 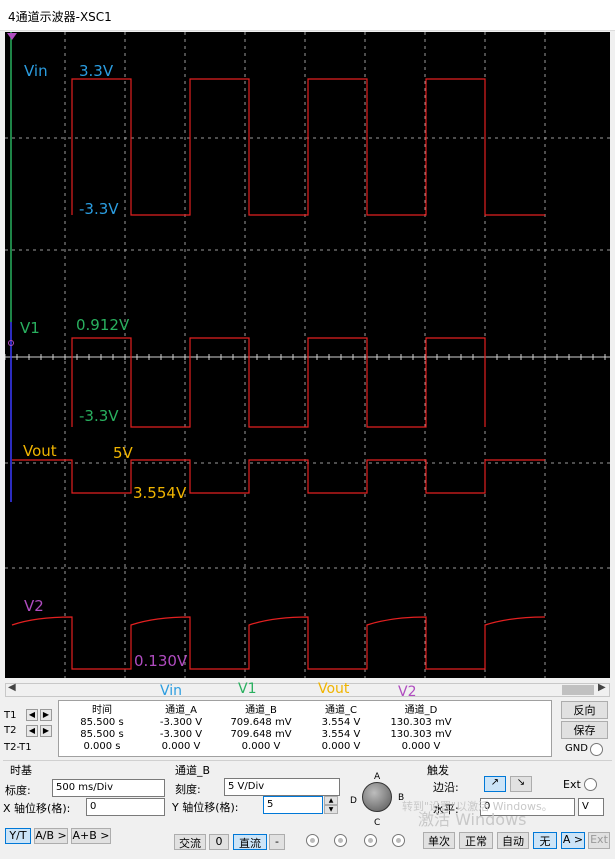 I want to click on knob-a-label: A, so click(x=377, y=777).